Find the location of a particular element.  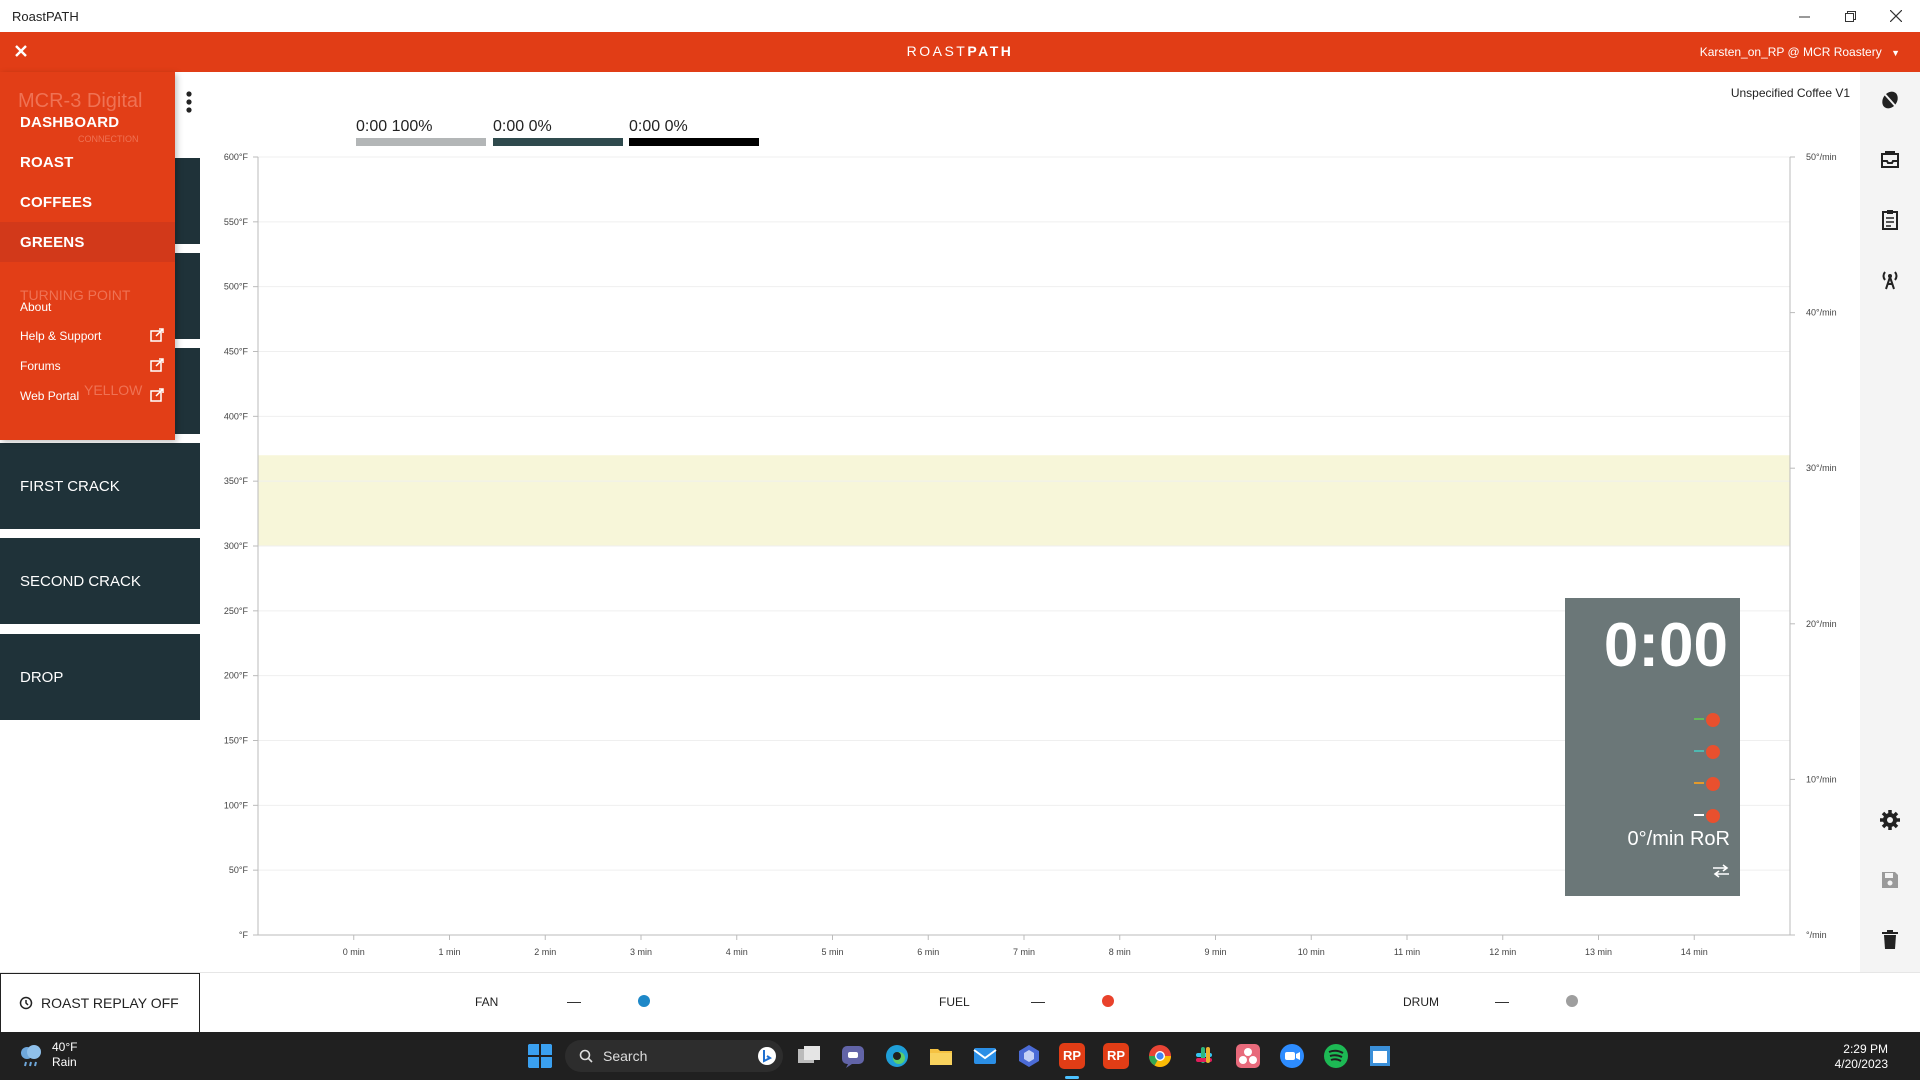

app-icon-shield is located at coordinates (1029, 1056).